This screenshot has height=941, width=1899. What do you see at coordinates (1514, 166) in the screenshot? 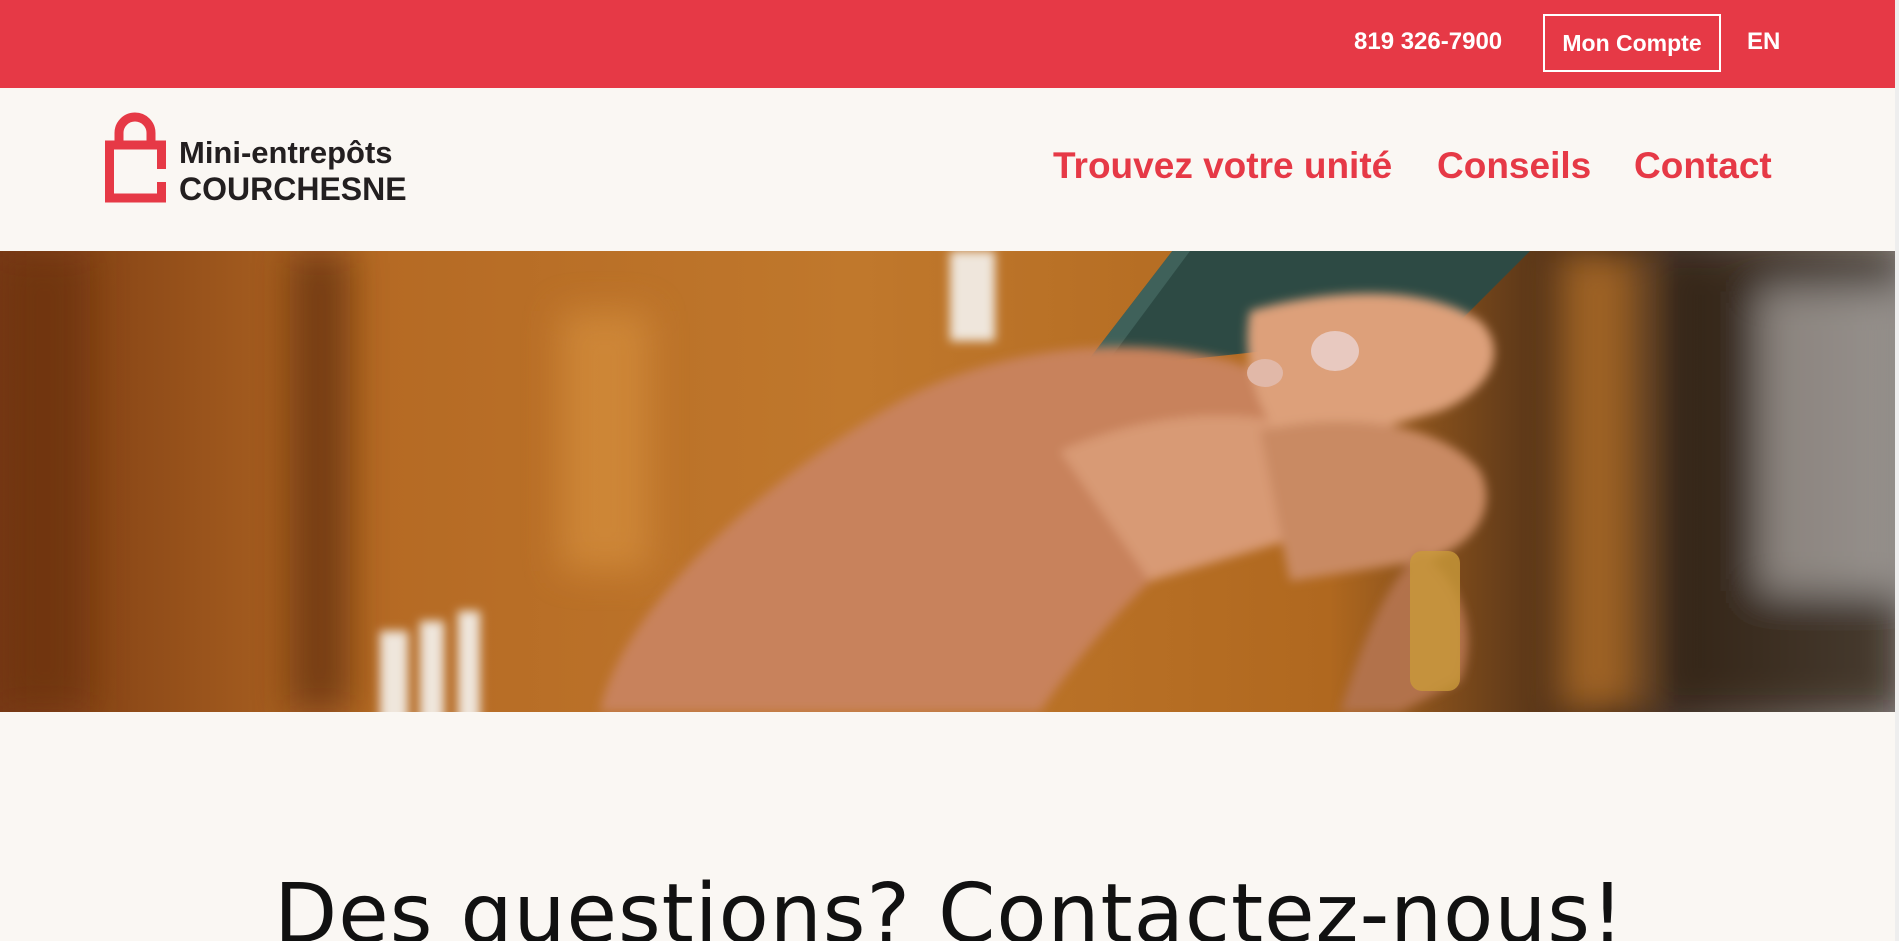
I see `nav-item-tips: Conseils` at bounding box center [1514, 166].